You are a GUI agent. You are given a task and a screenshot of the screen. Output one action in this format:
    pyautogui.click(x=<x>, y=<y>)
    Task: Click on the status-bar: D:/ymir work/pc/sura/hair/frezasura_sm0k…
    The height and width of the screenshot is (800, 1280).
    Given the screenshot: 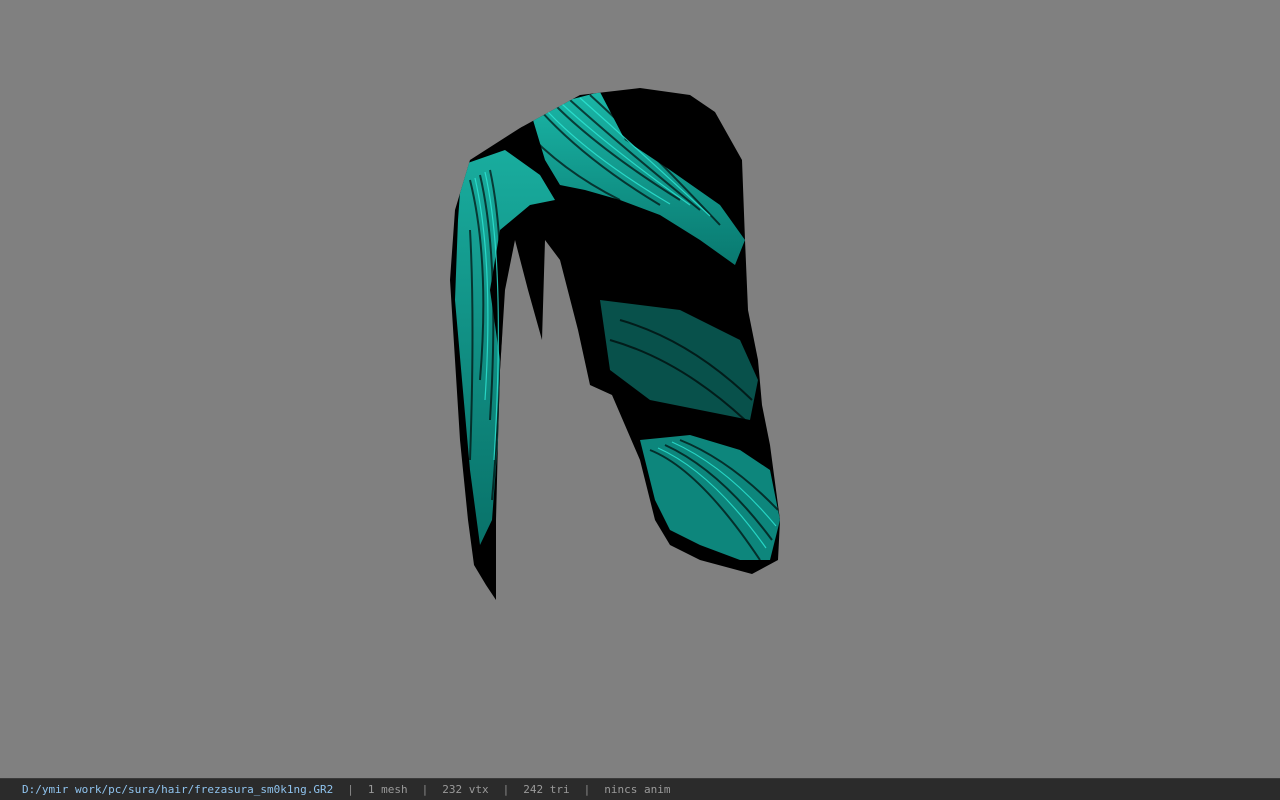 What is the action you would take?
    pyautogui.click(x=640, y=789)
    